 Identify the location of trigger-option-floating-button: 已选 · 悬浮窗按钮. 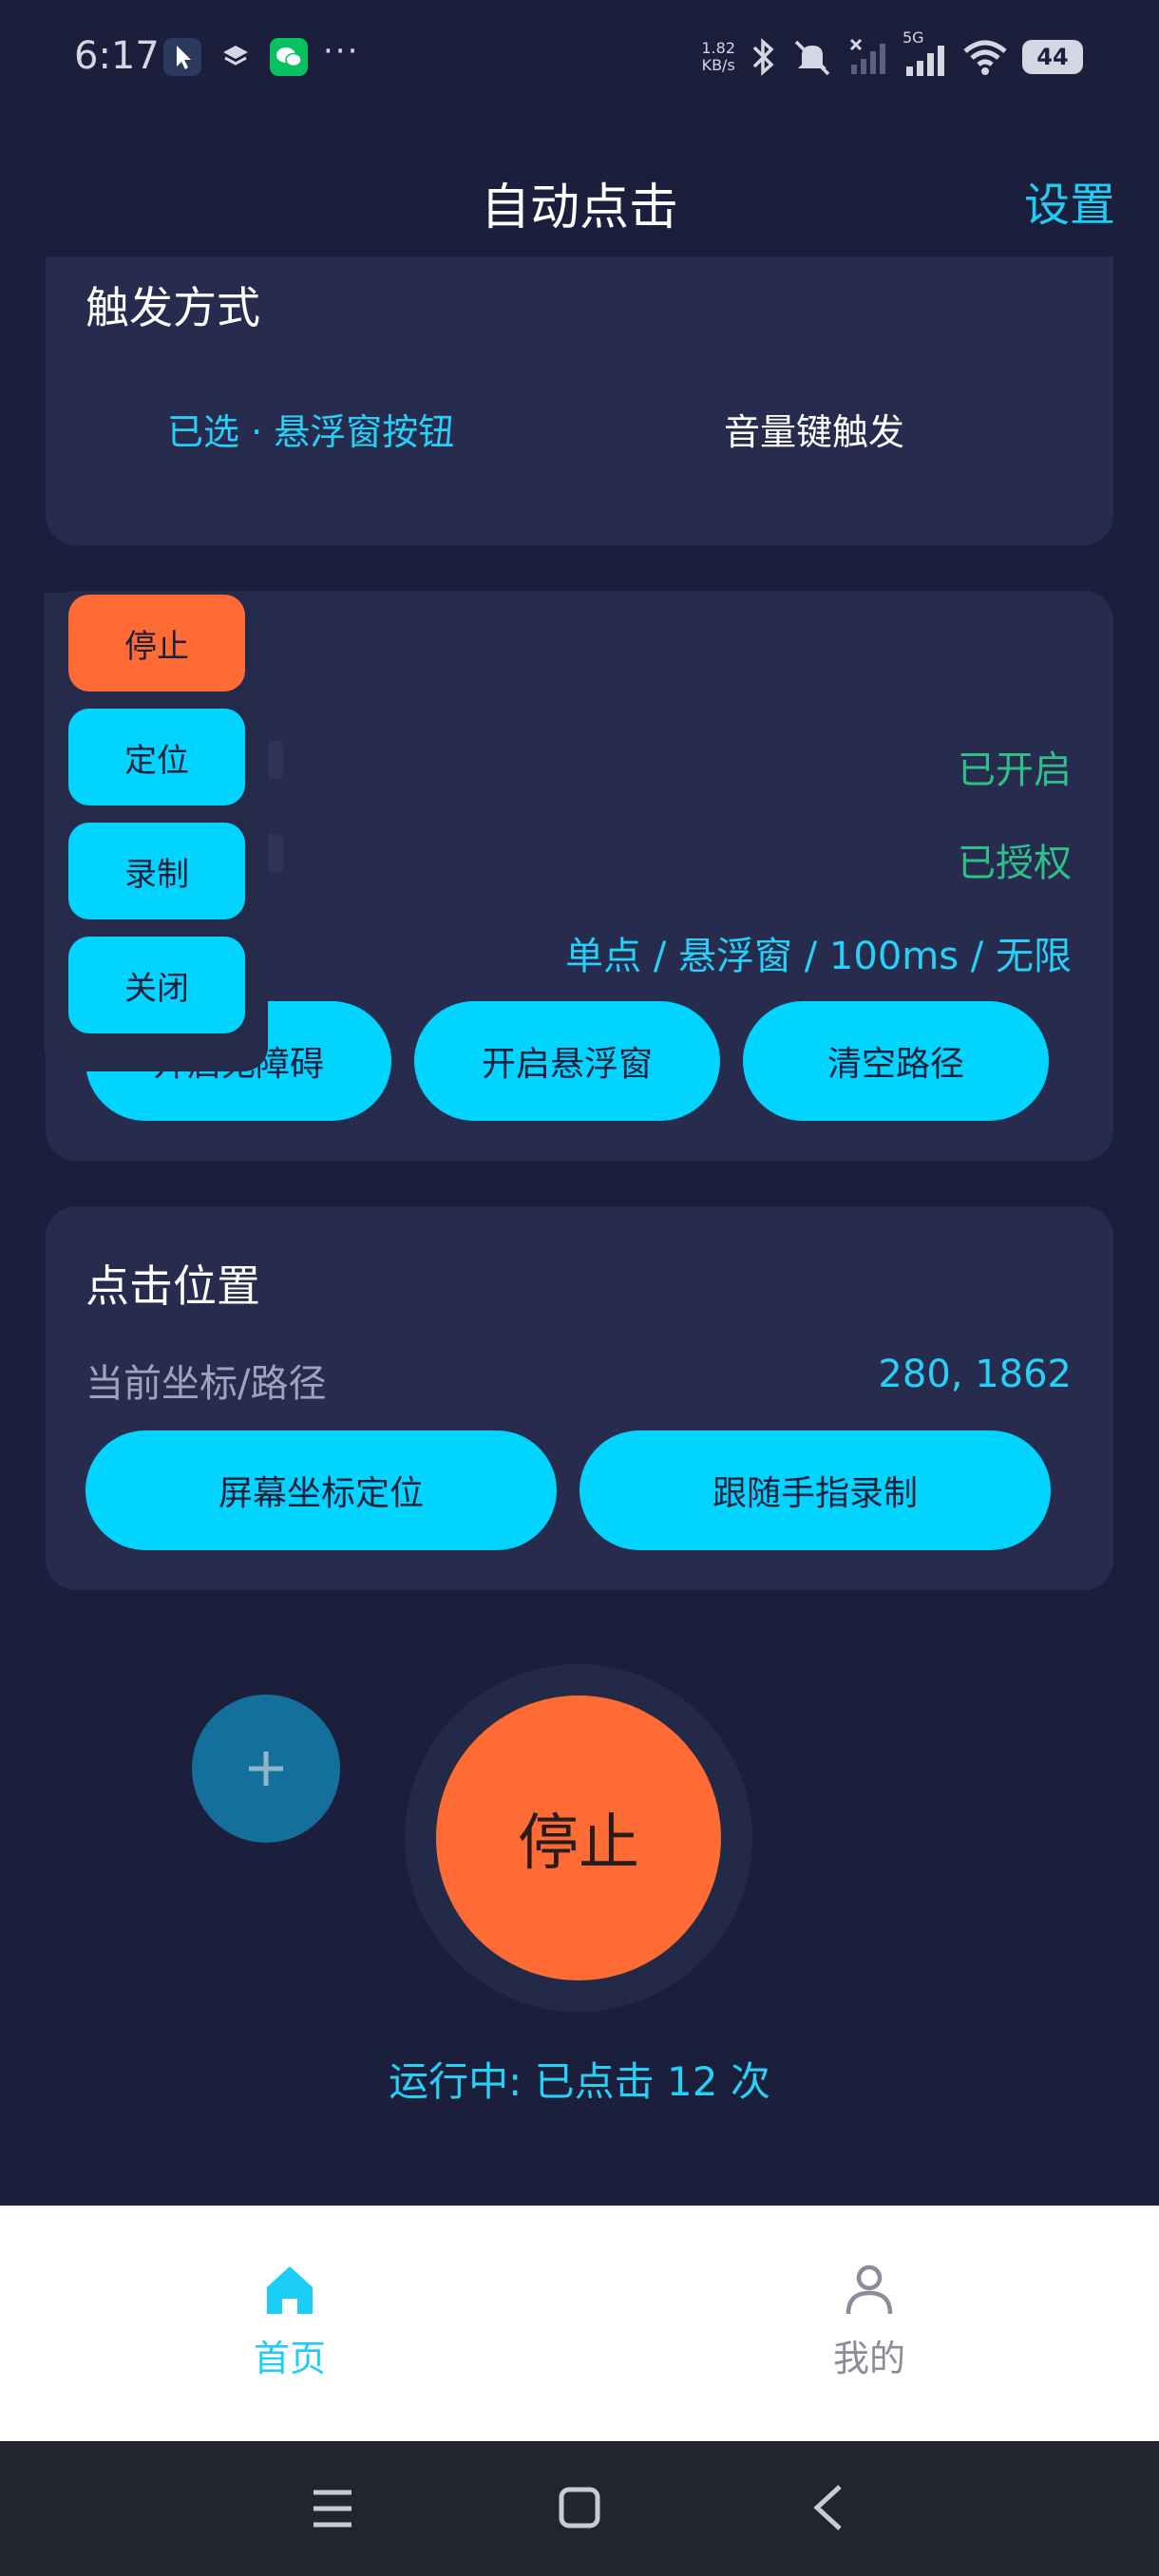
(310, 429).